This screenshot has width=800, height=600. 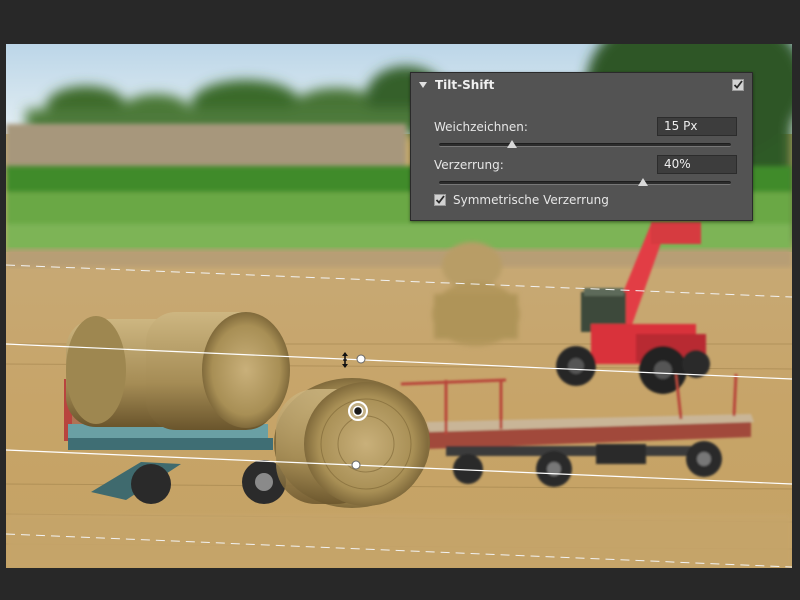 I want to click on focus-pin-icon, so click(x=358, y=411).